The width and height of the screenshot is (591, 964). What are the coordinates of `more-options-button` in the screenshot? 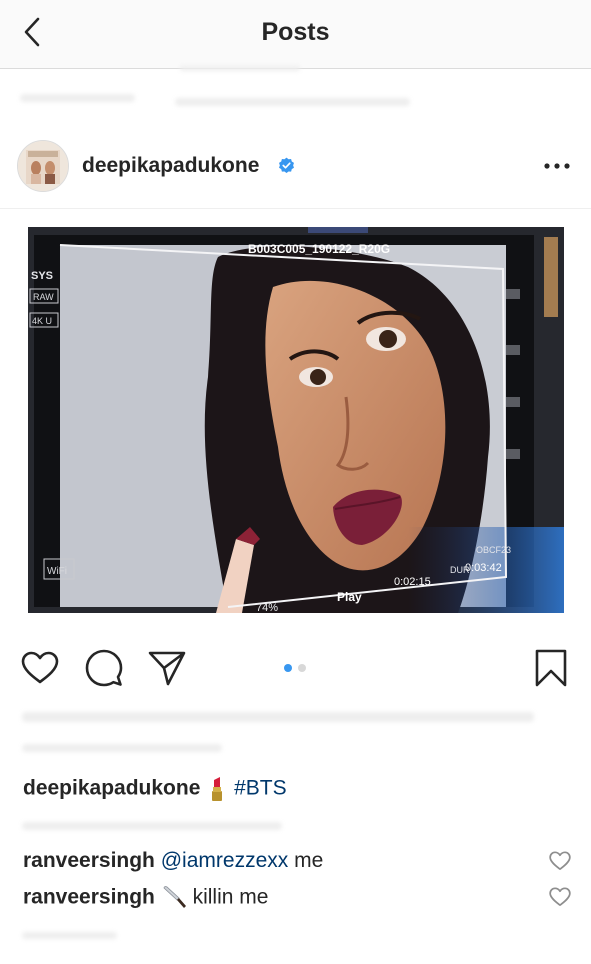 It's located at (557, 166).